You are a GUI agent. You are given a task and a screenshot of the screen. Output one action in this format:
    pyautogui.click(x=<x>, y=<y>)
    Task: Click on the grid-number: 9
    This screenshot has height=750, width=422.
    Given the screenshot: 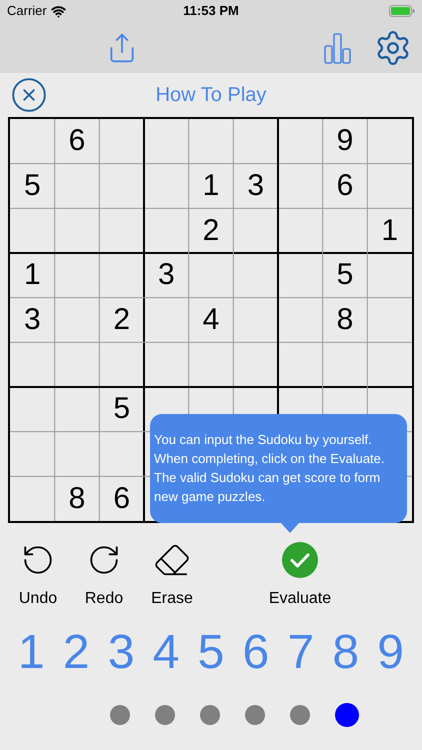 What is the action you would take?
    pyautogui.click(x=345, y=141)
    